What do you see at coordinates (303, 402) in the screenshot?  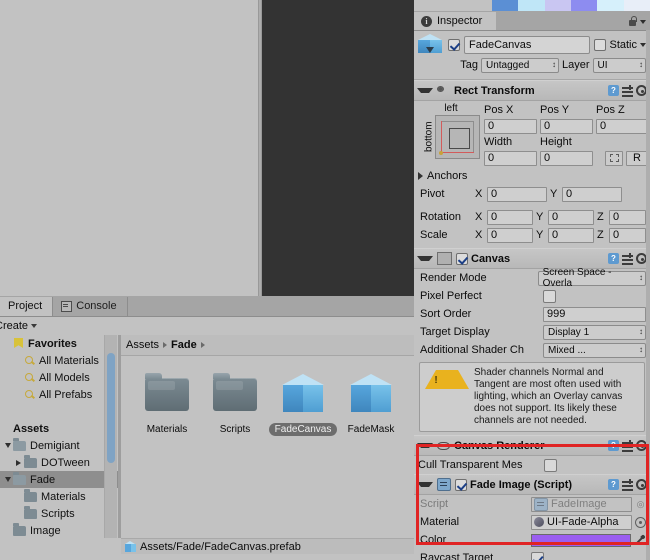 I see `asset-item: FadeCanvas` at bounding box center [303, 402].